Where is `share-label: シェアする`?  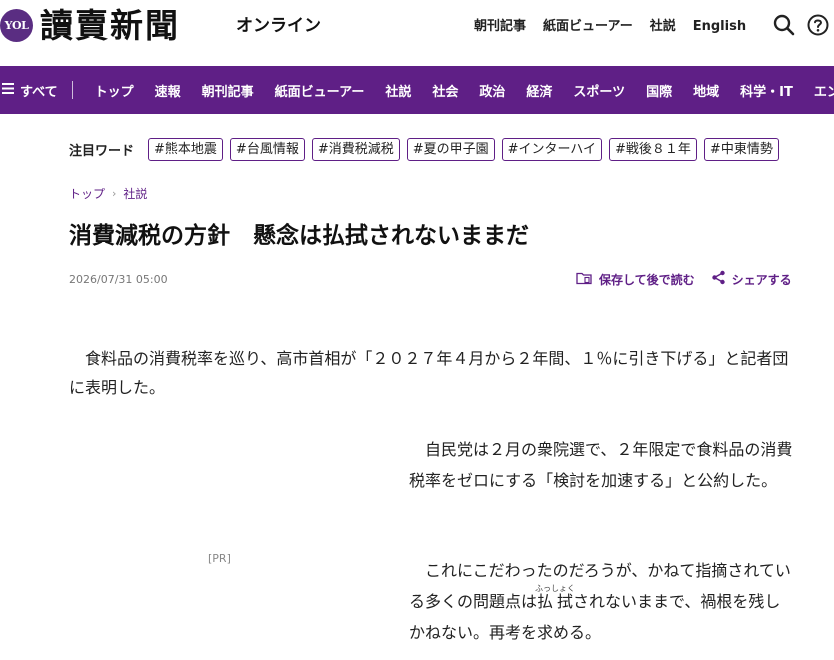
share-label: シェアする is located at coordinates (761, 279).